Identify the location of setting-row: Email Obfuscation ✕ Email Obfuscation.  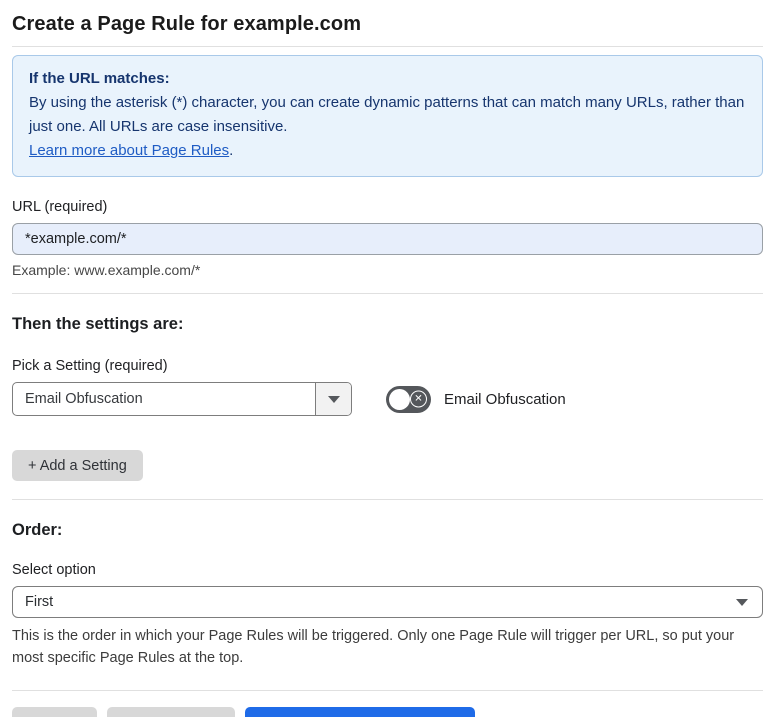
(387, 399).